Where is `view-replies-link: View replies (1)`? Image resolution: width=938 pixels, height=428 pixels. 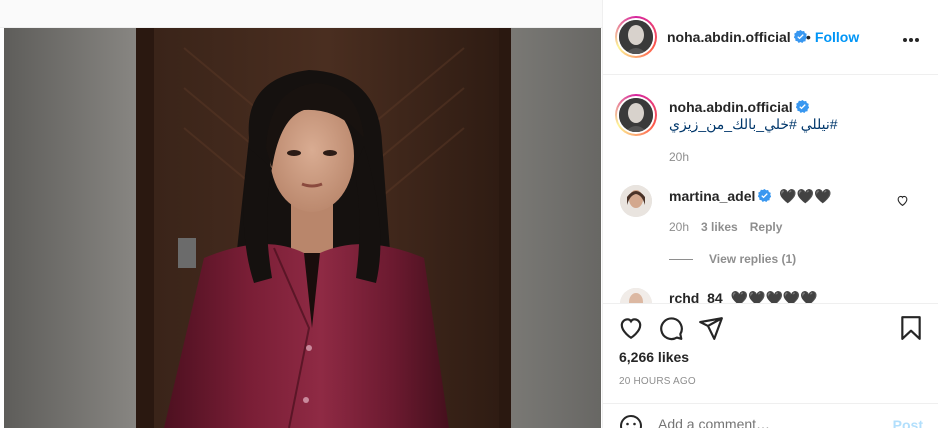
view-replies-link: View replies (1) is located at coordinates (732, 259).